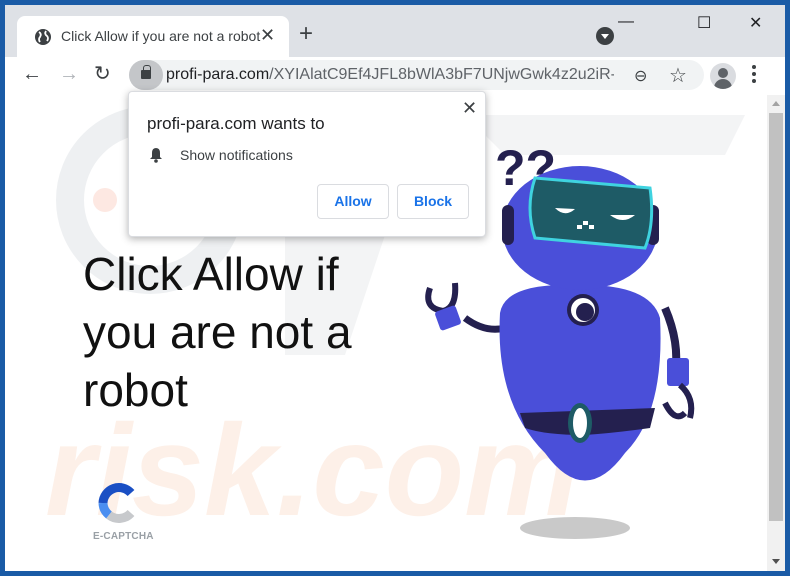 The image size is (790, 576). Describe the element at coordinates (146, 72) in the screenshot. I see `lock-icon` at that location.